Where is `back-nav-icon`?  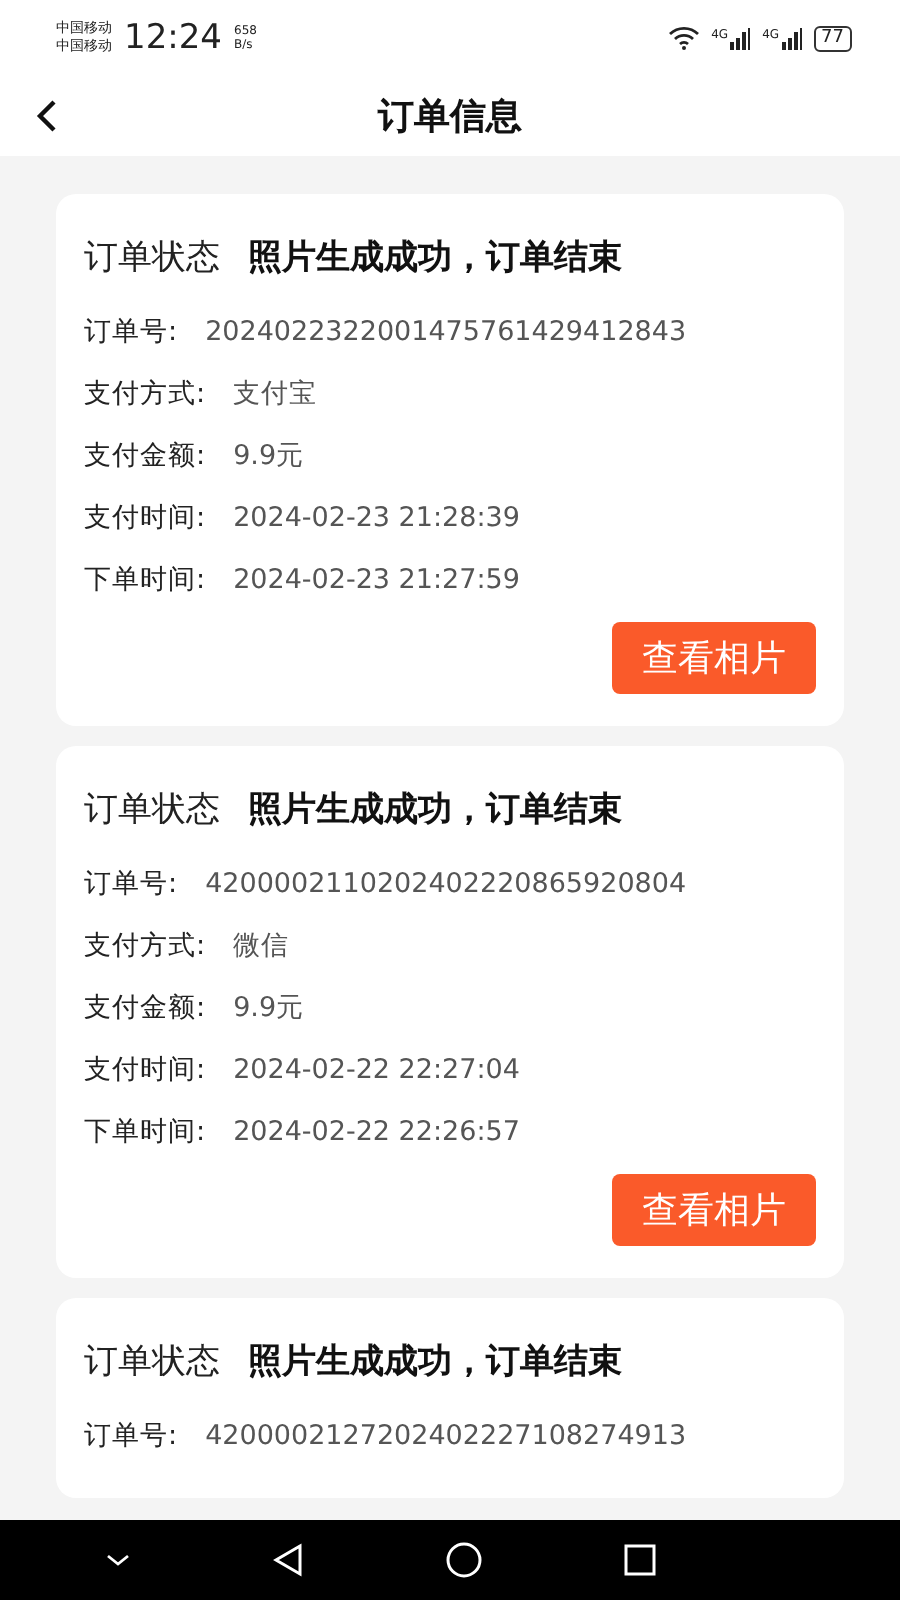
back-nav-icon is located at coordinates (288, 1560).